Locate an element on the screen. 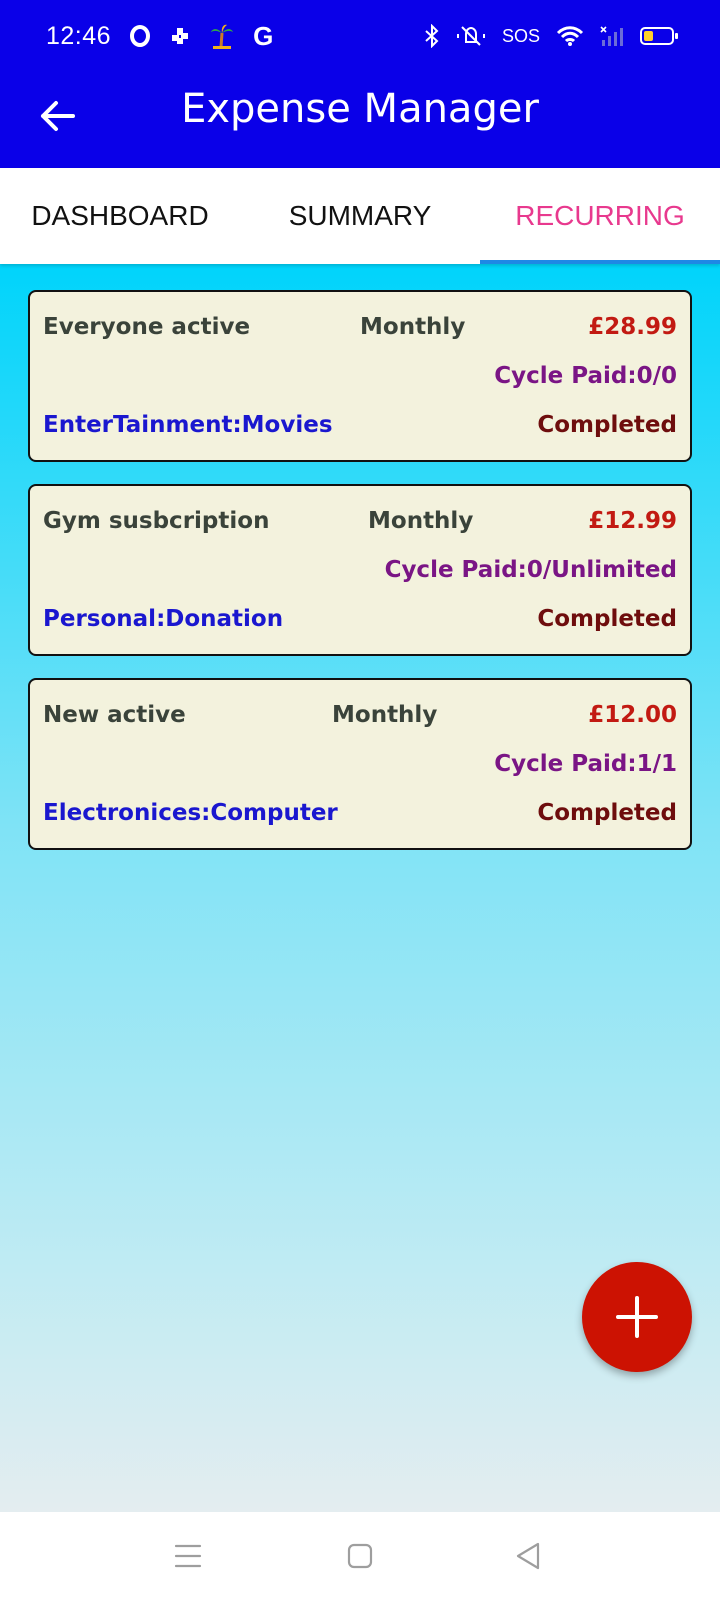 This screenshot has width=720, height=1600. menu-button is located at coordinates (188, 1556).